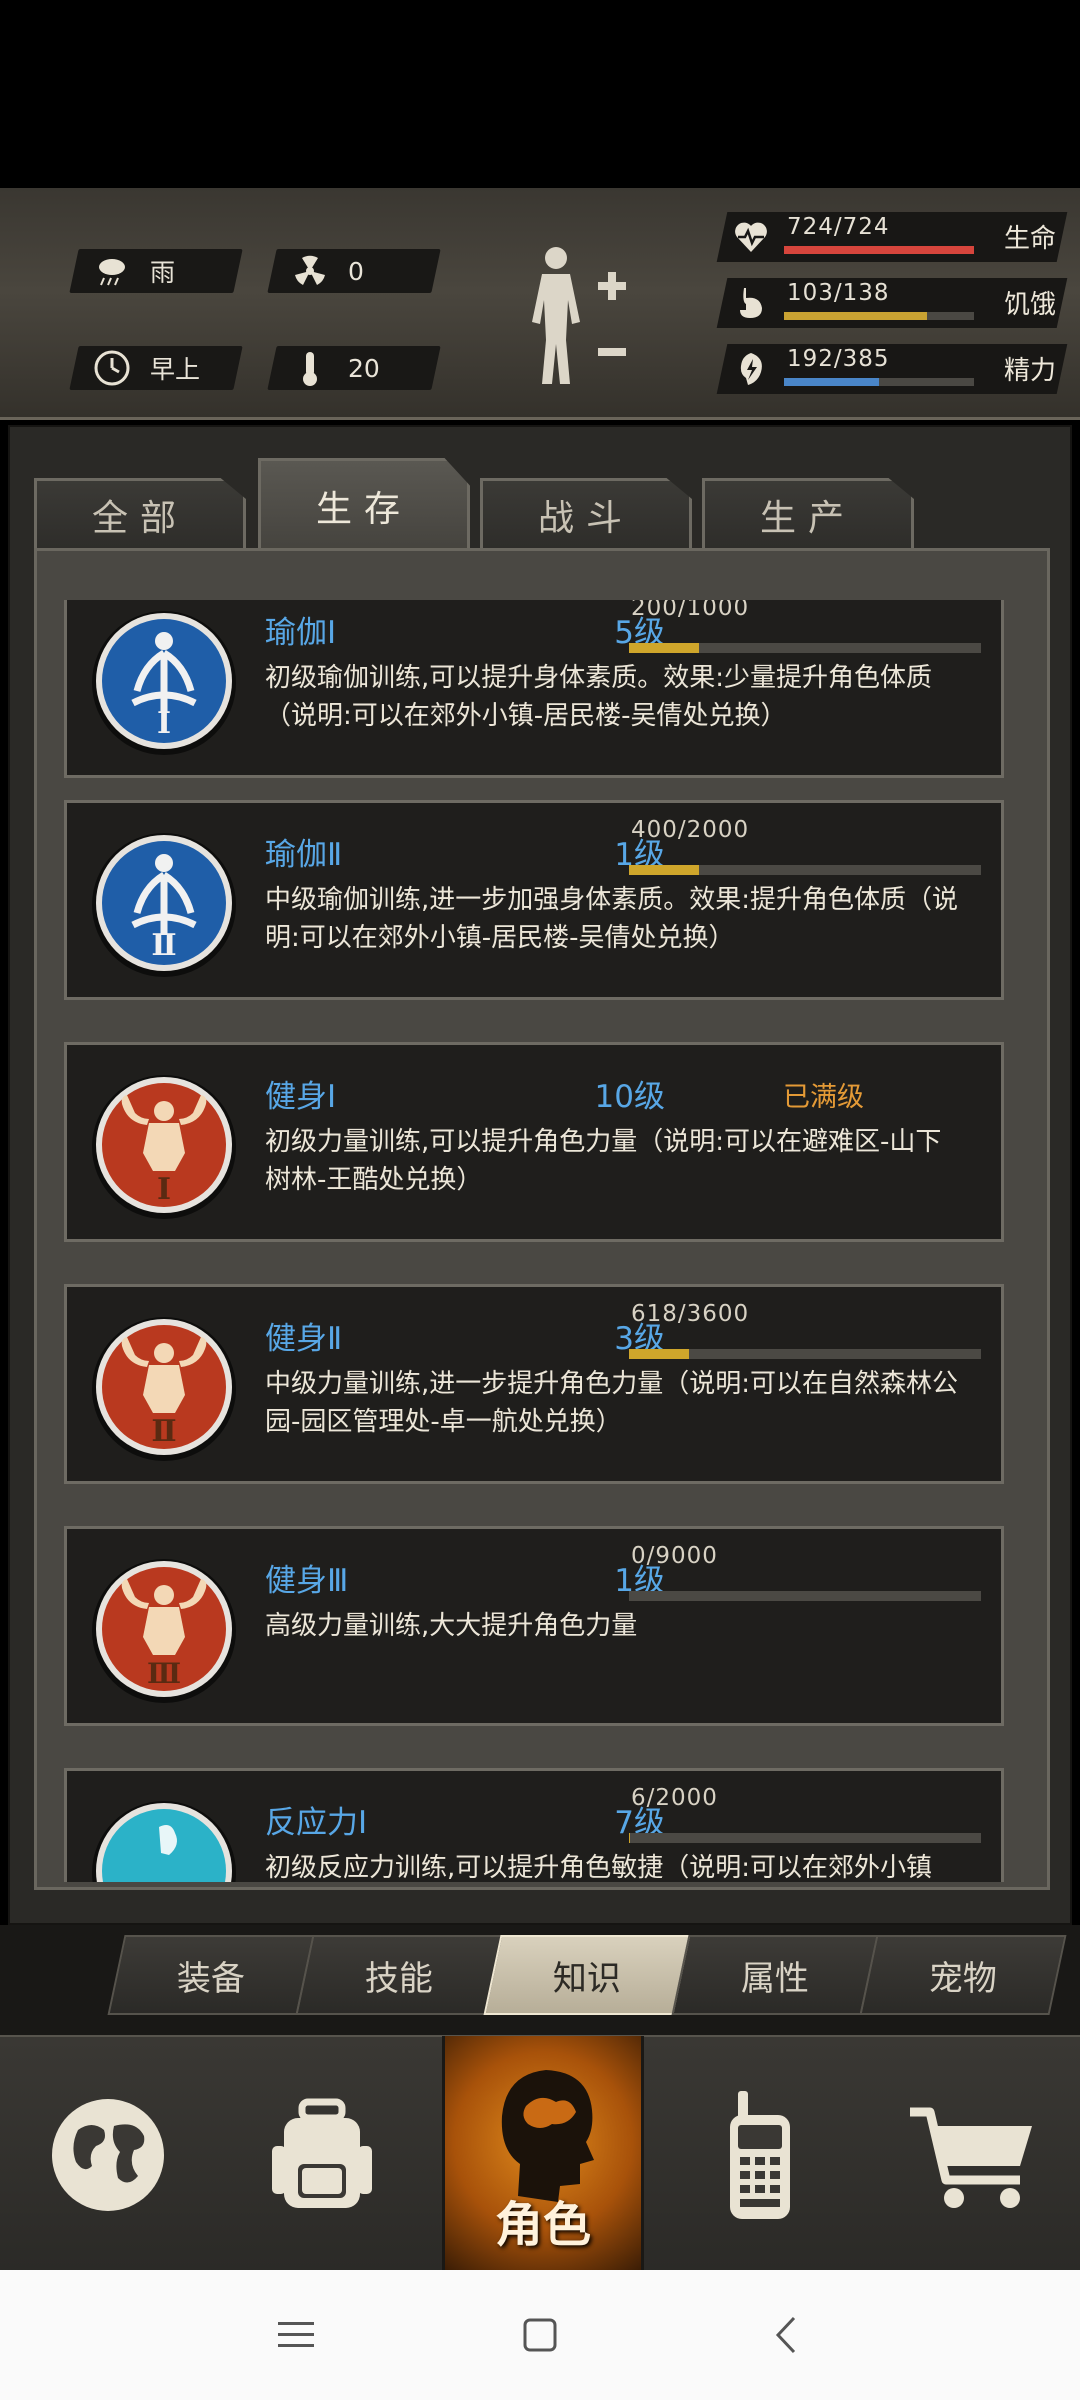 The image size is (1080, 2400). I want to click on radiation-tag: 0, so click(354, 271).